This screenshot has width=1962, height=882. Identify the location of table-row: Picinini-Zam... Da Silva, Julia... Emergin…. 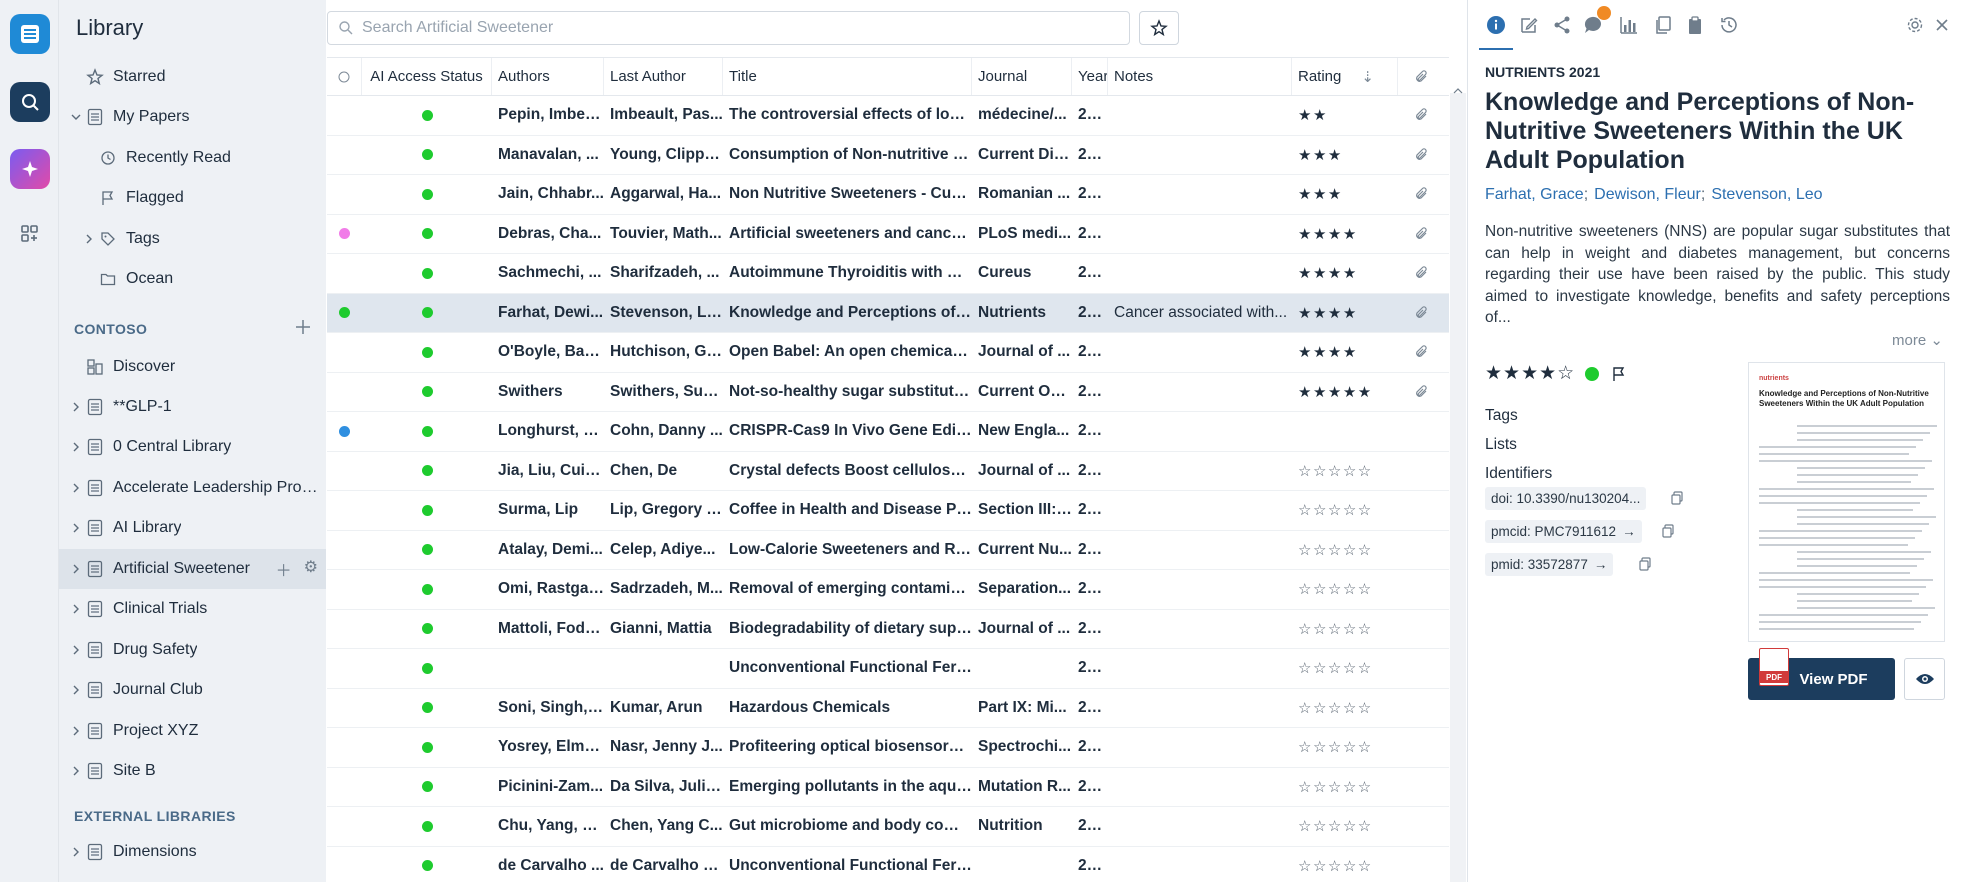
(888, 787).